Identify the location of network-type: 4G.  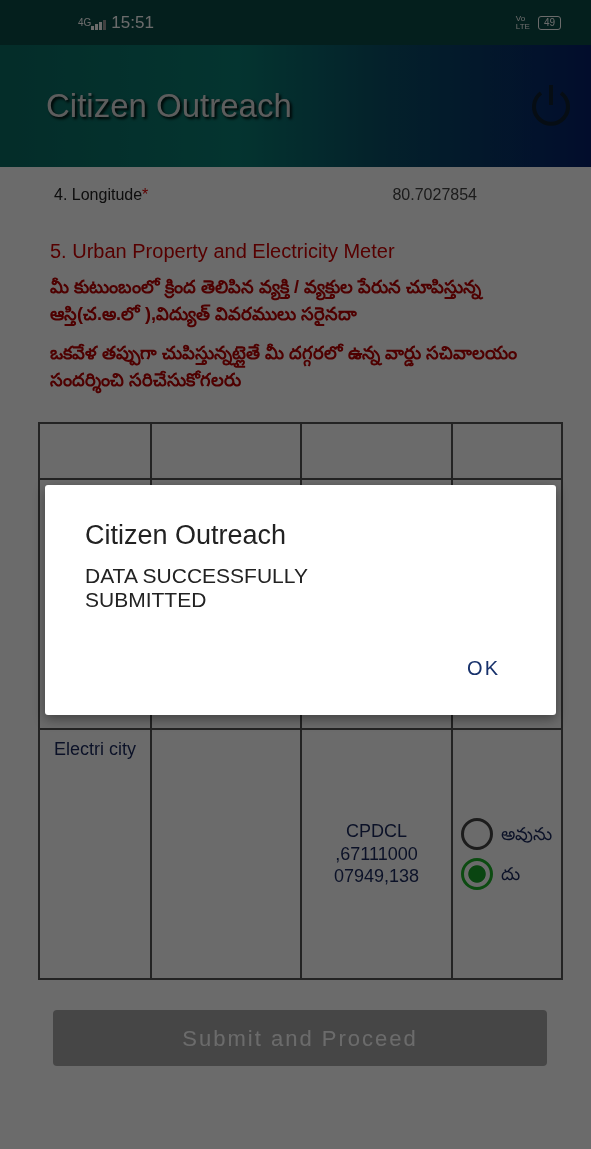
(85, 23).